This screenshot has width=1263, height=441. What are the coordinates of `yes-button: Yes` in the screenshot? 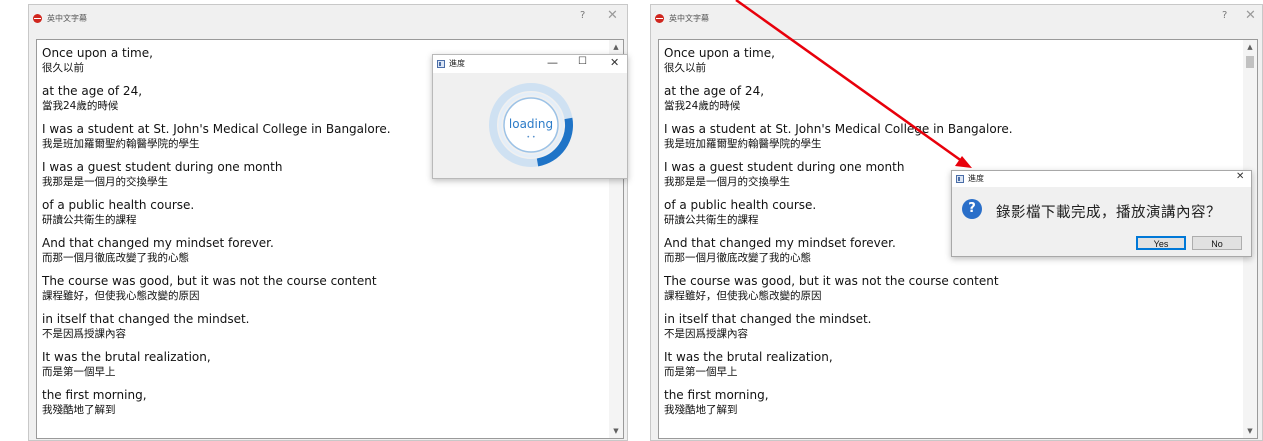 It's located at (1161, 243).